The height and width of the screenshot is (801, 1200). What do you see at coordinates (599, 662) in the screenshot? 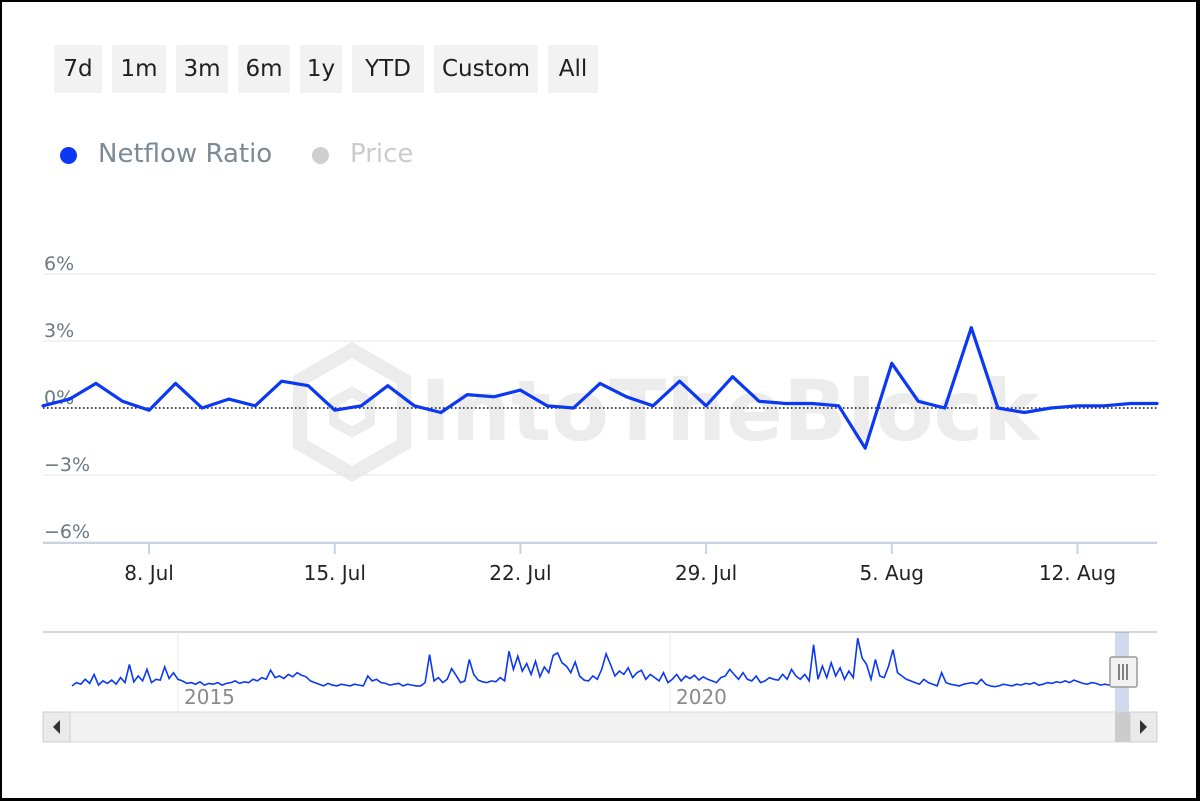
I see `navigator-series-line` at bounding box center [599, 662].